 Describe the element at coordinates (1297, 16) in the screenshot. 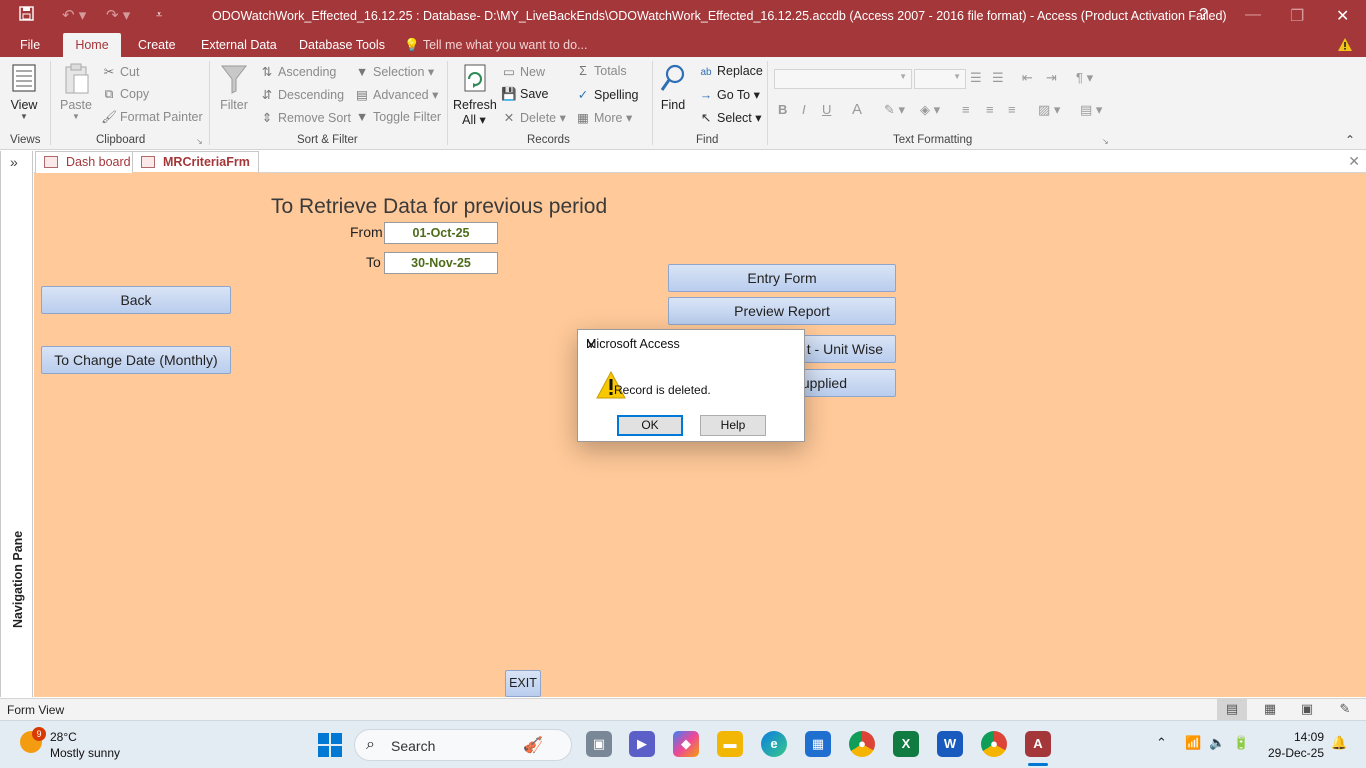

I see `restore-icon: ❐` at that location.